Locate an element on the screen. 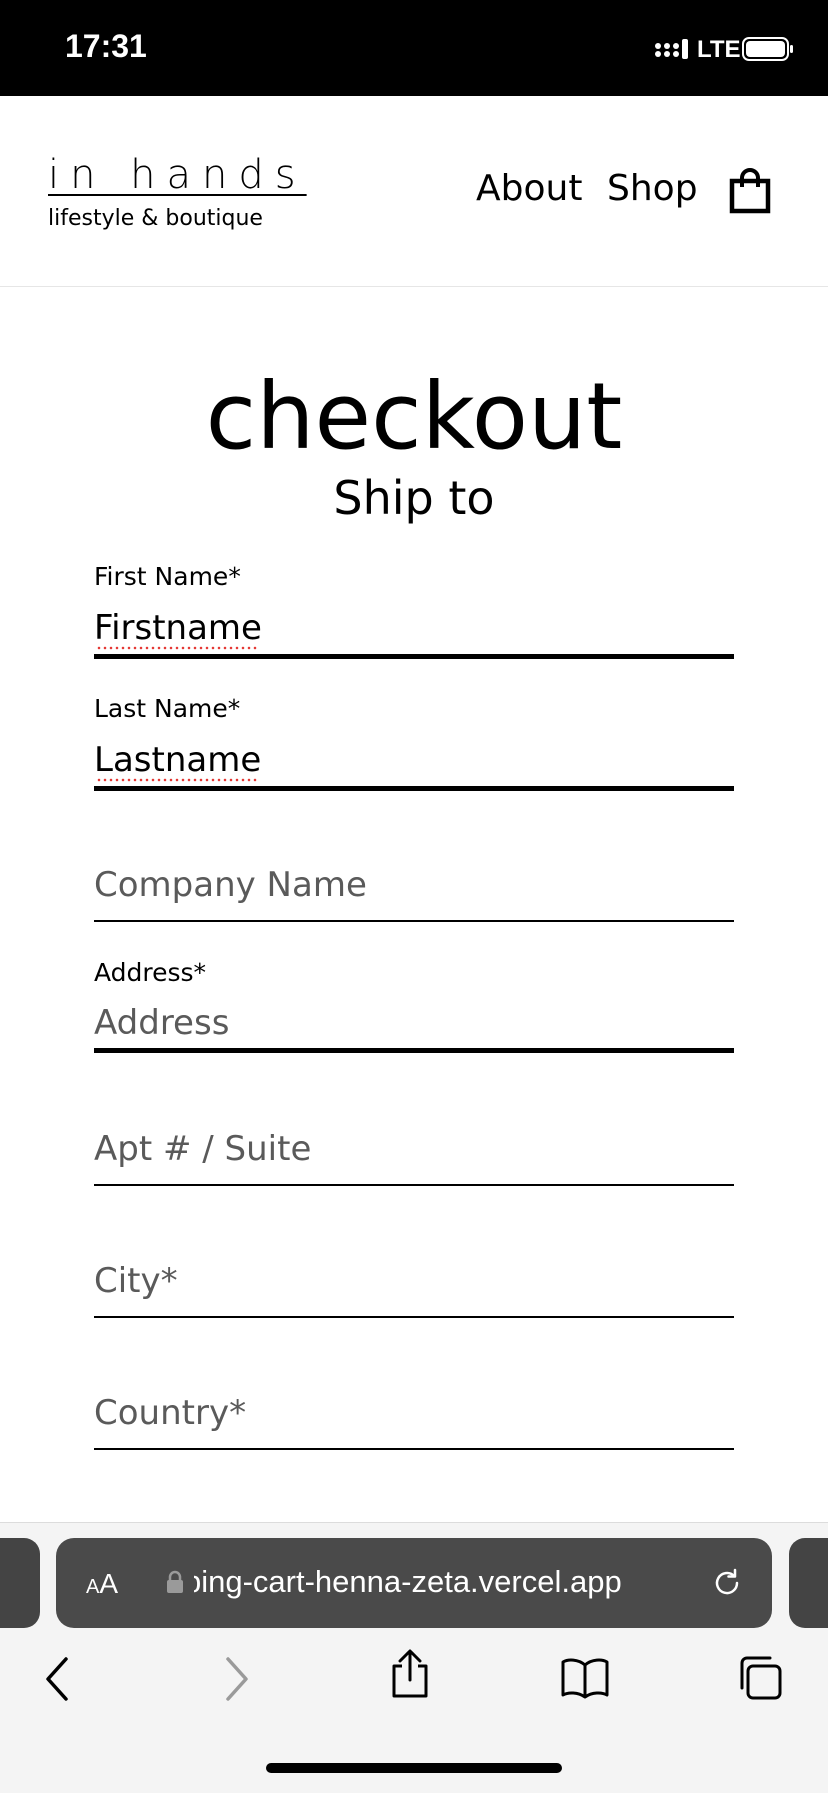 The height and width of the screenshot is (1793, 828). first-name-input: Firstname is located at coordinates (178, 628).